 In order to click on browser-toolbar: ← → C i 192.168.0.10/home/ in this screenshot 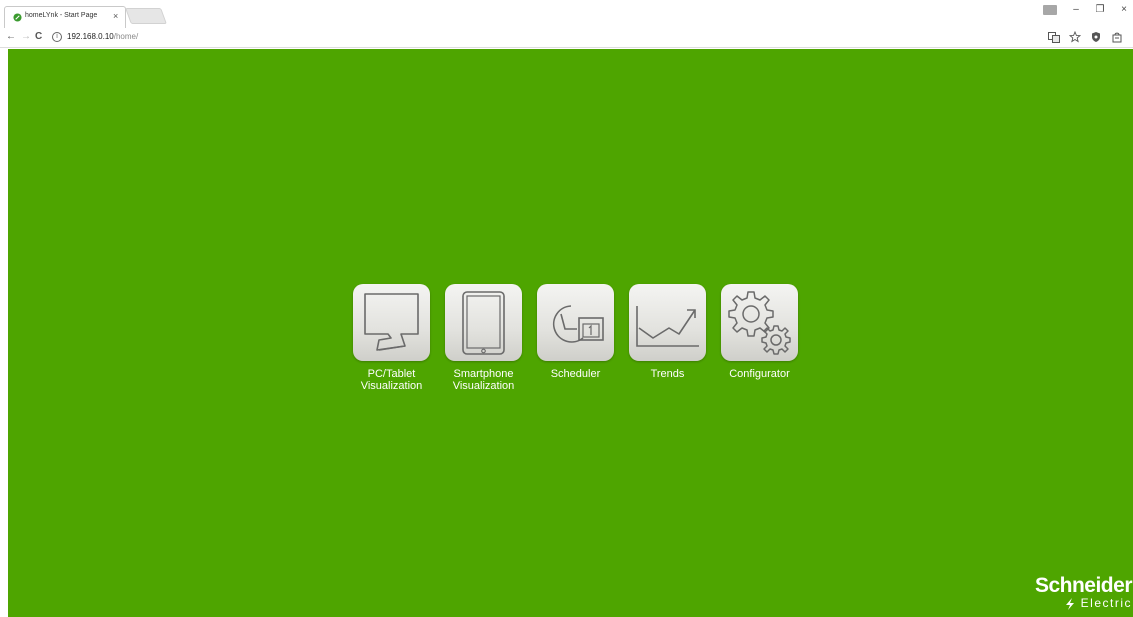, I will do `click(566, 38)`.